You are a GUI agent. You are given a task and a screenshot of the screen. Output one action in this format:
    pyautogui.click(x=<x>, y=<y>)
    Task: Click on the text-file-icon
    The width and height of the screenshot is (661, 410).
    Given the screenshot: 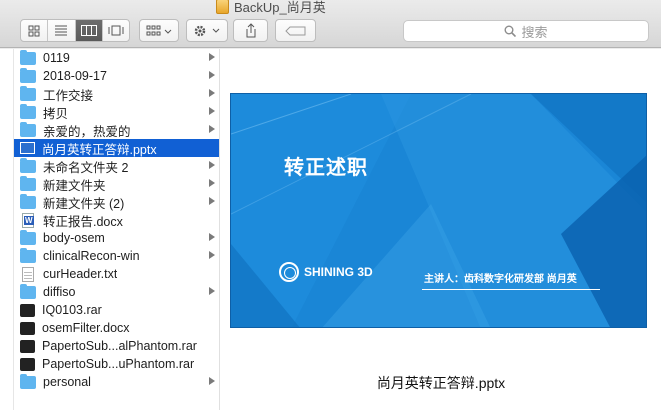 What is the action you would take?
    pyautogui.click(x=28, y=274)
    